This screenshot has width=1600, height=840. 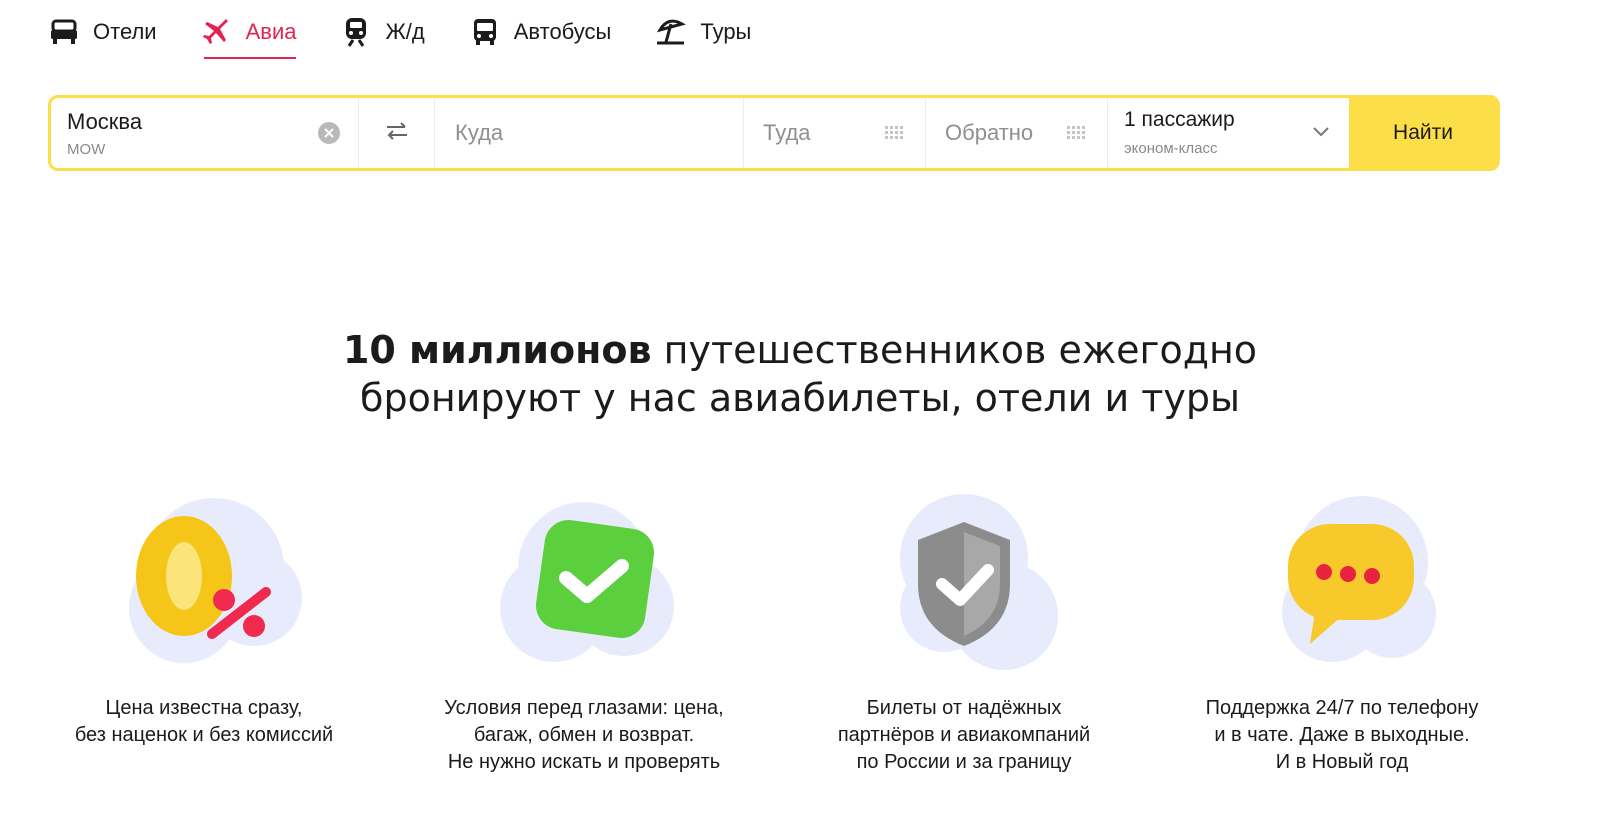 What do you see at coordinates (989, 132) in the screenshot?
I see `return-placeholder: Обратно` at bounding box center [989, 132].